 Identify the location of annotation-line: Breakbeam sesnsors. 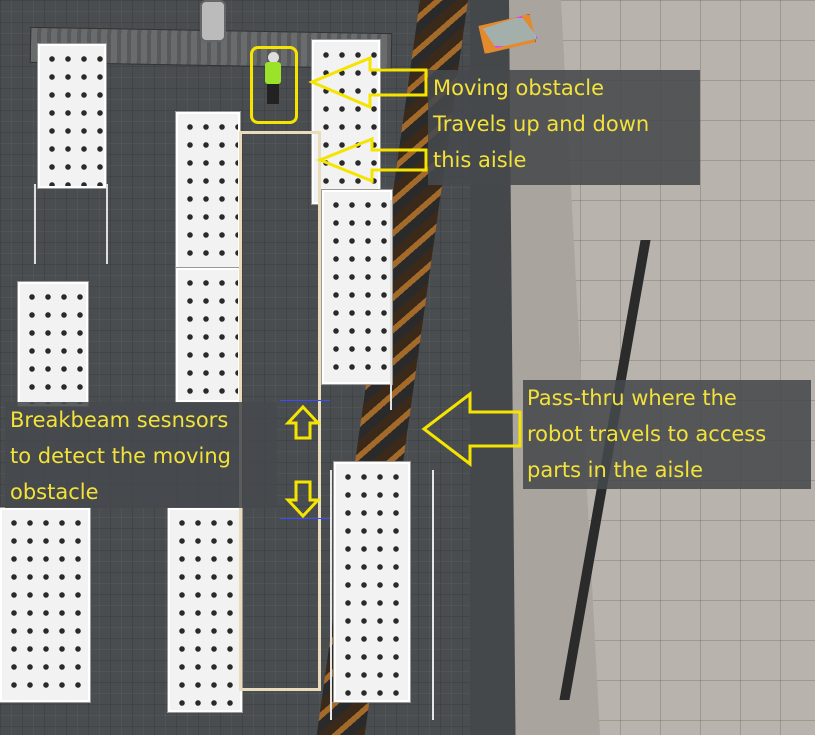
(119, 420).